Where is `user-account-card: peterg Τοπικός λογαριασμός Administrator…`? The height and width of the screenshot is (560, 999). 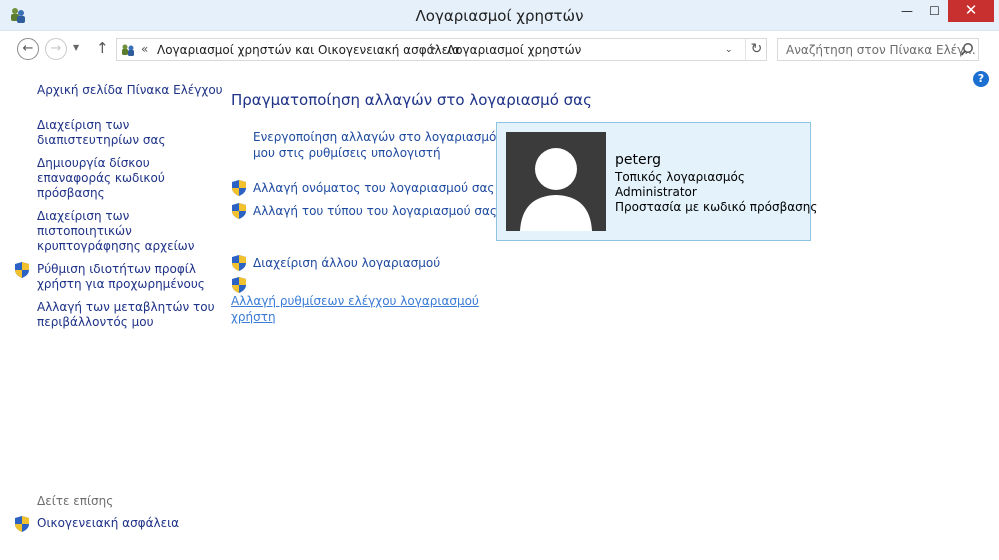 user-account-card: peterg Τοπικός λογαριασμός Administrator… is located at coordinates (656, 181).